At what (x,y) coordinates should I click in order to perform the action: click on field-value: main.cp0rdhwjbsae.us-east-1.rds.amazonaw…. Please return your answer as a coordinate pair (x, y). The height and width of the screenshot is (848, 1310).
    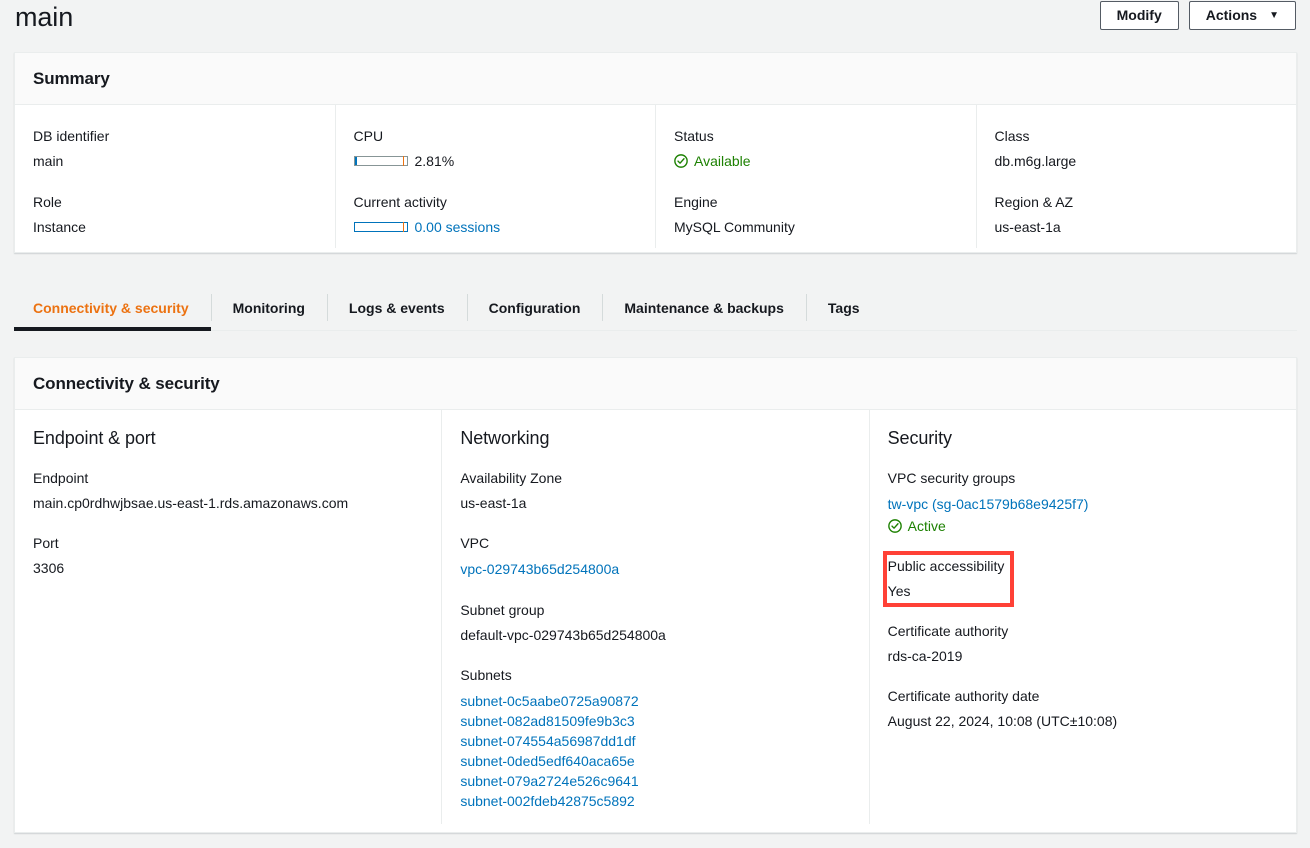
    Looking at the image, I should click on (191, 503).